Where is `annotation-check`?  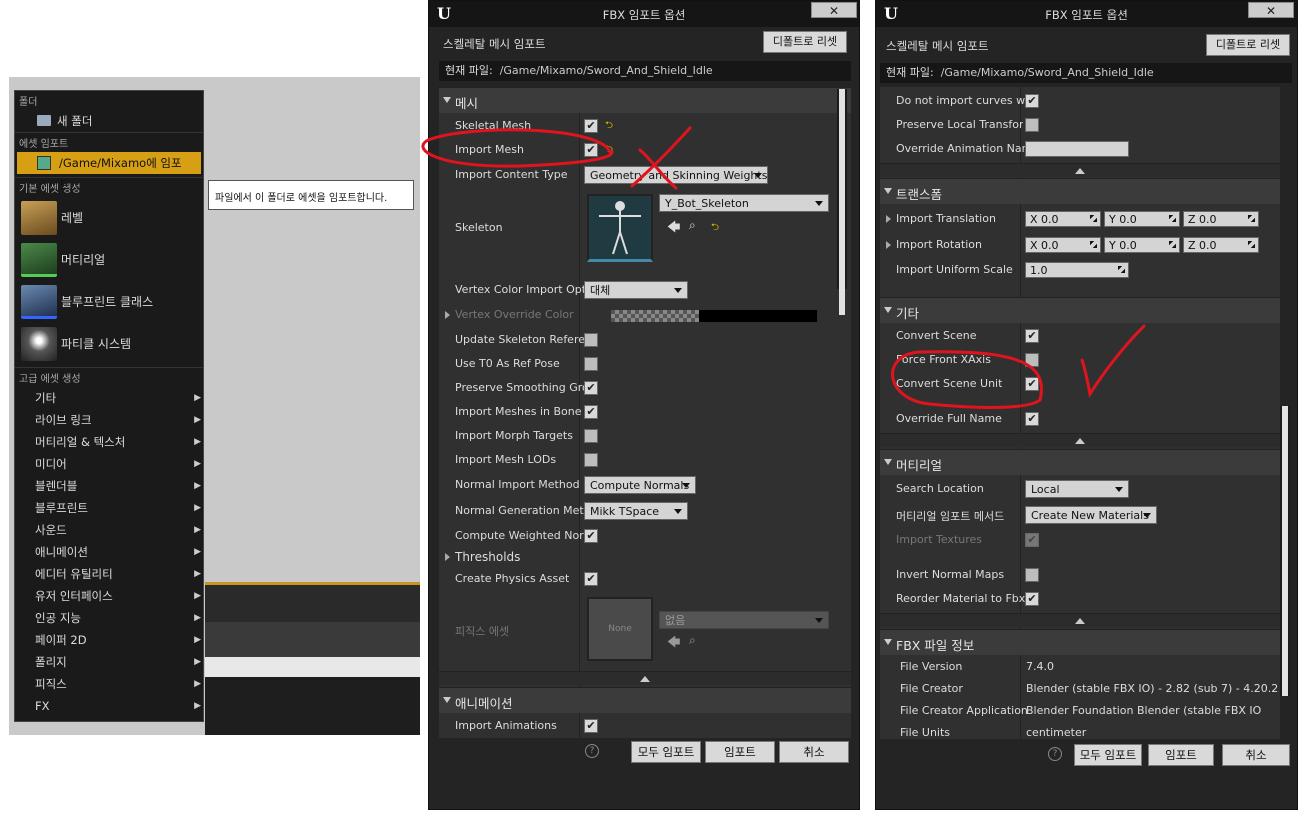 annotation-check is located at coordinates (1113, 361).